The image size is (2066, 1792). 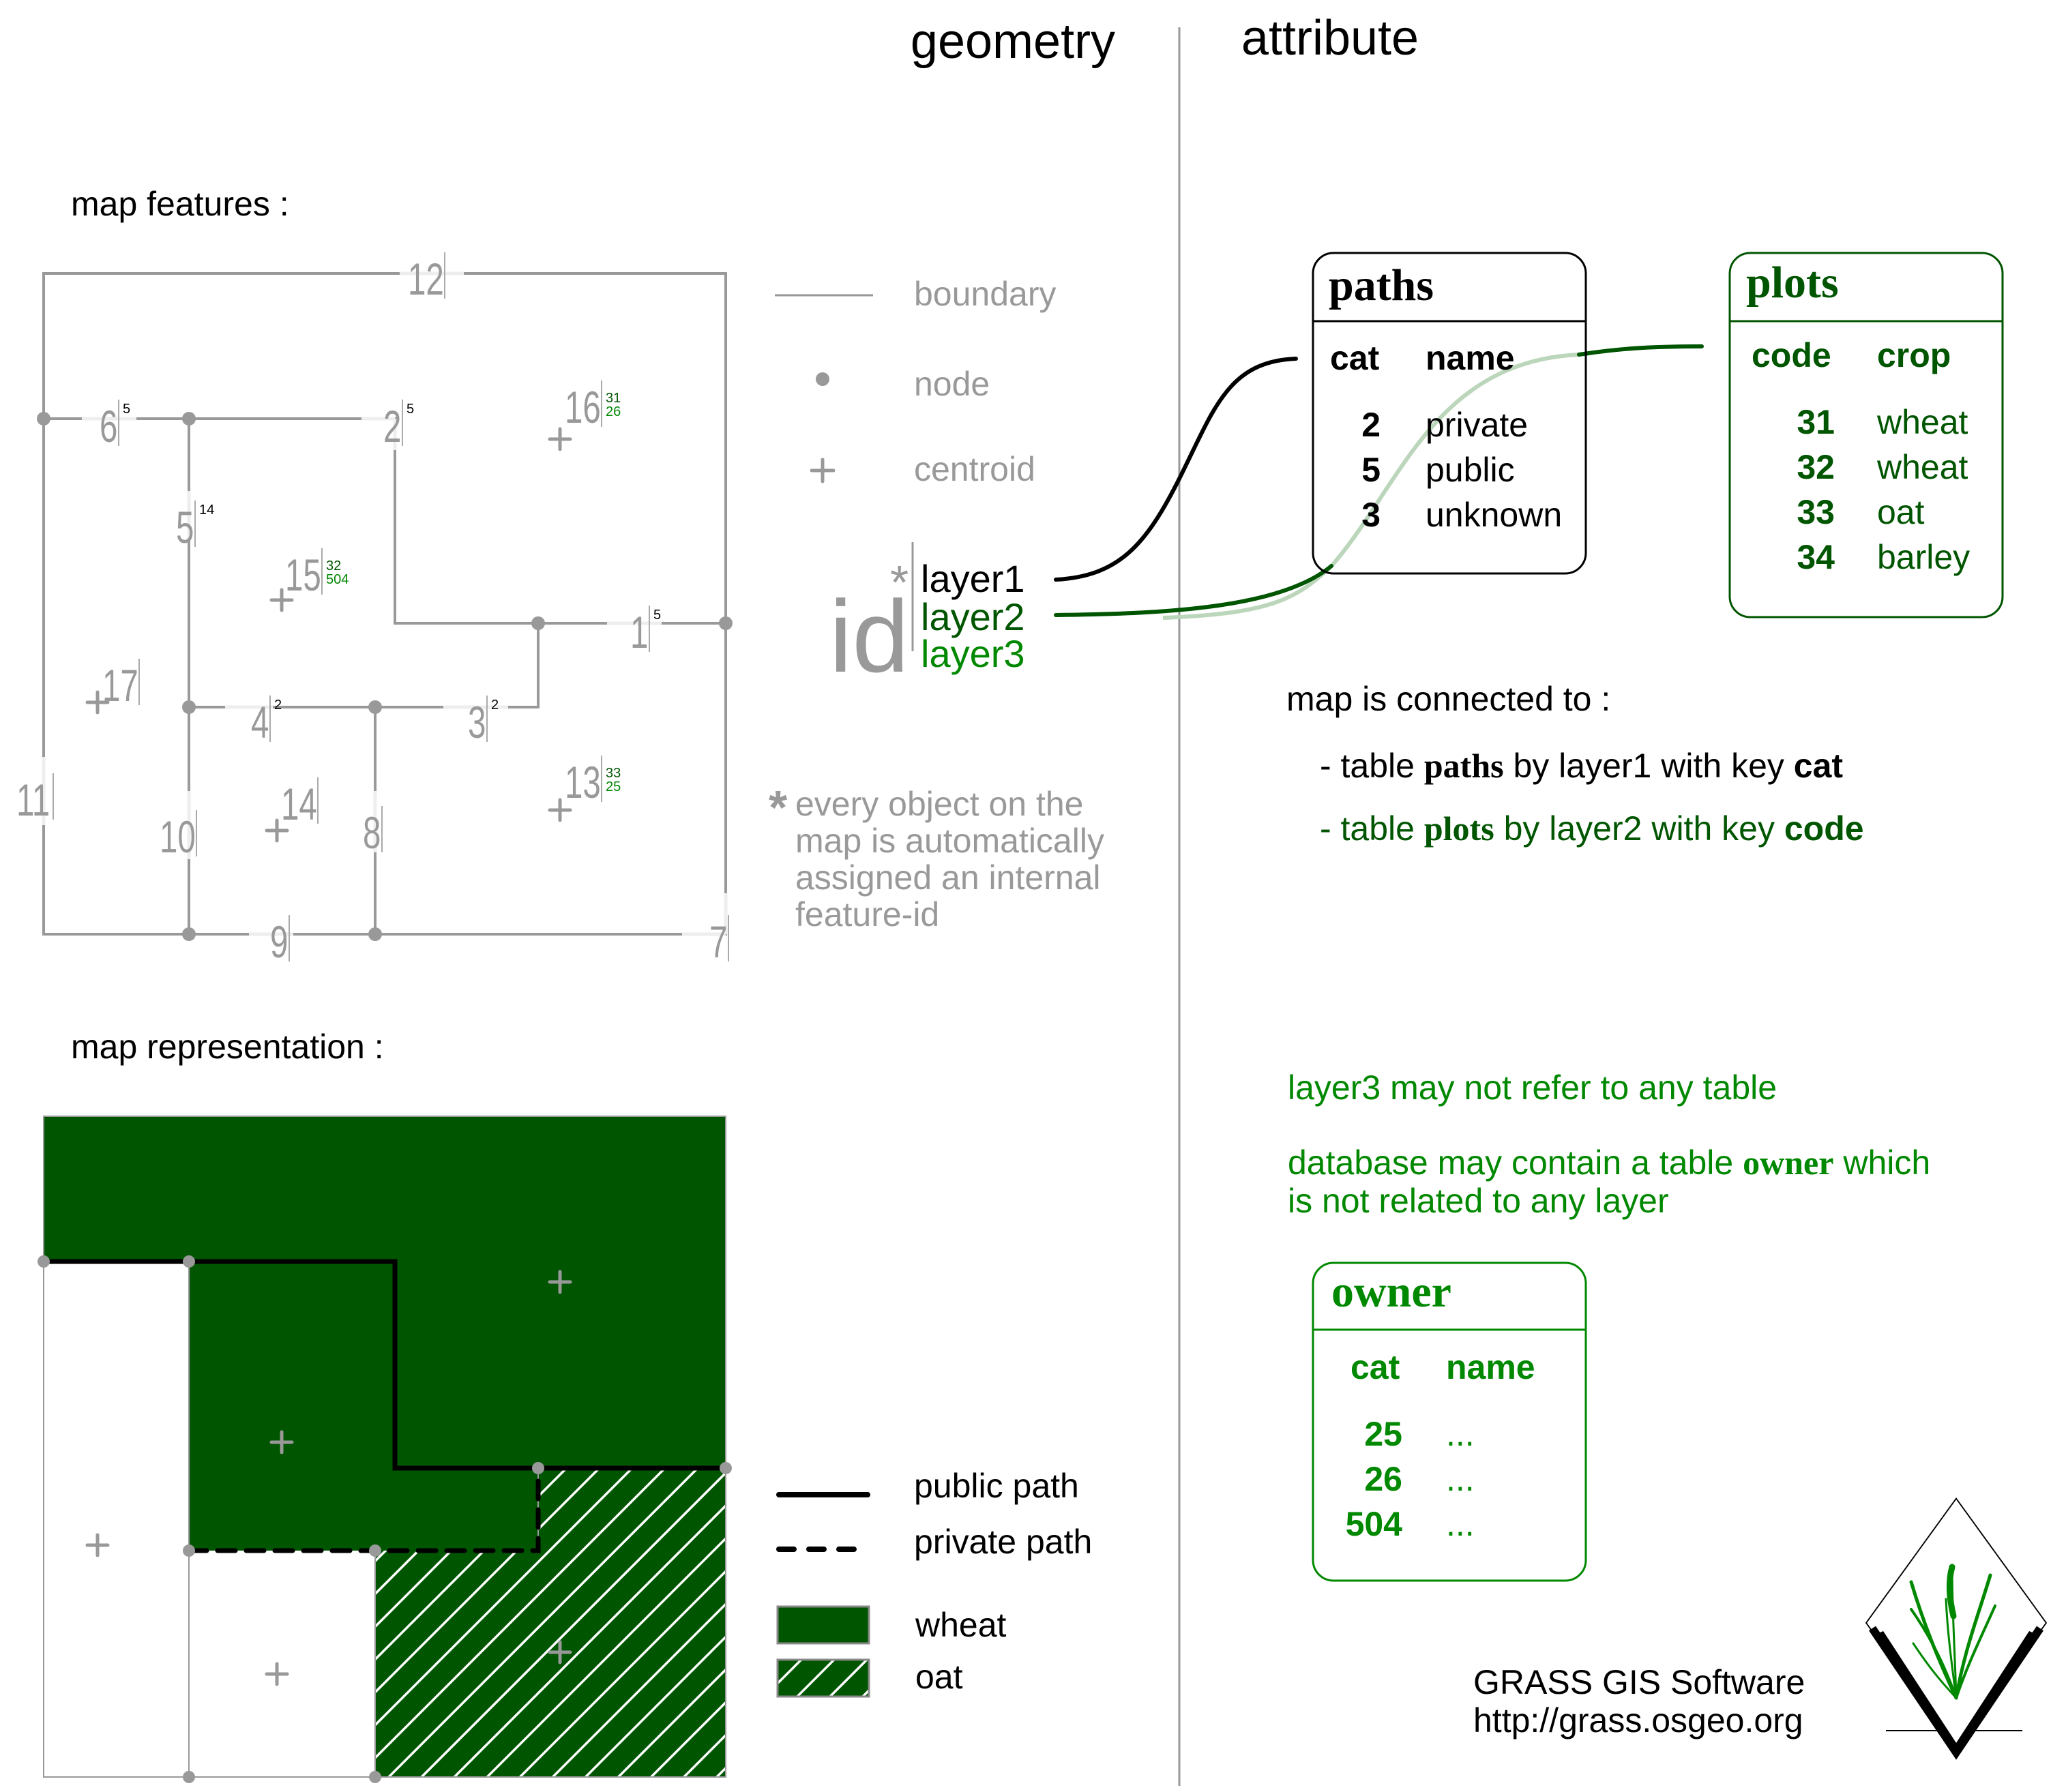 What do you see at coordinates (1374, 1524) in the screenshot?
I see `cell-key: 504` at bounding box center [1374, 1524].